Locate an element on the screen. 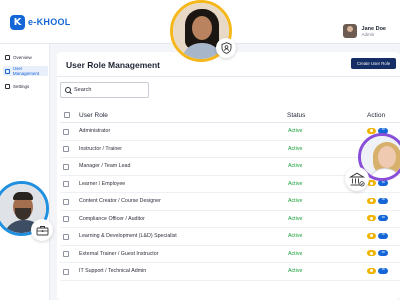 Image resolution: width=400 pixels, height=300 pixels. user-profile: Jane Doe Admin is located at coordinates (364, 31).